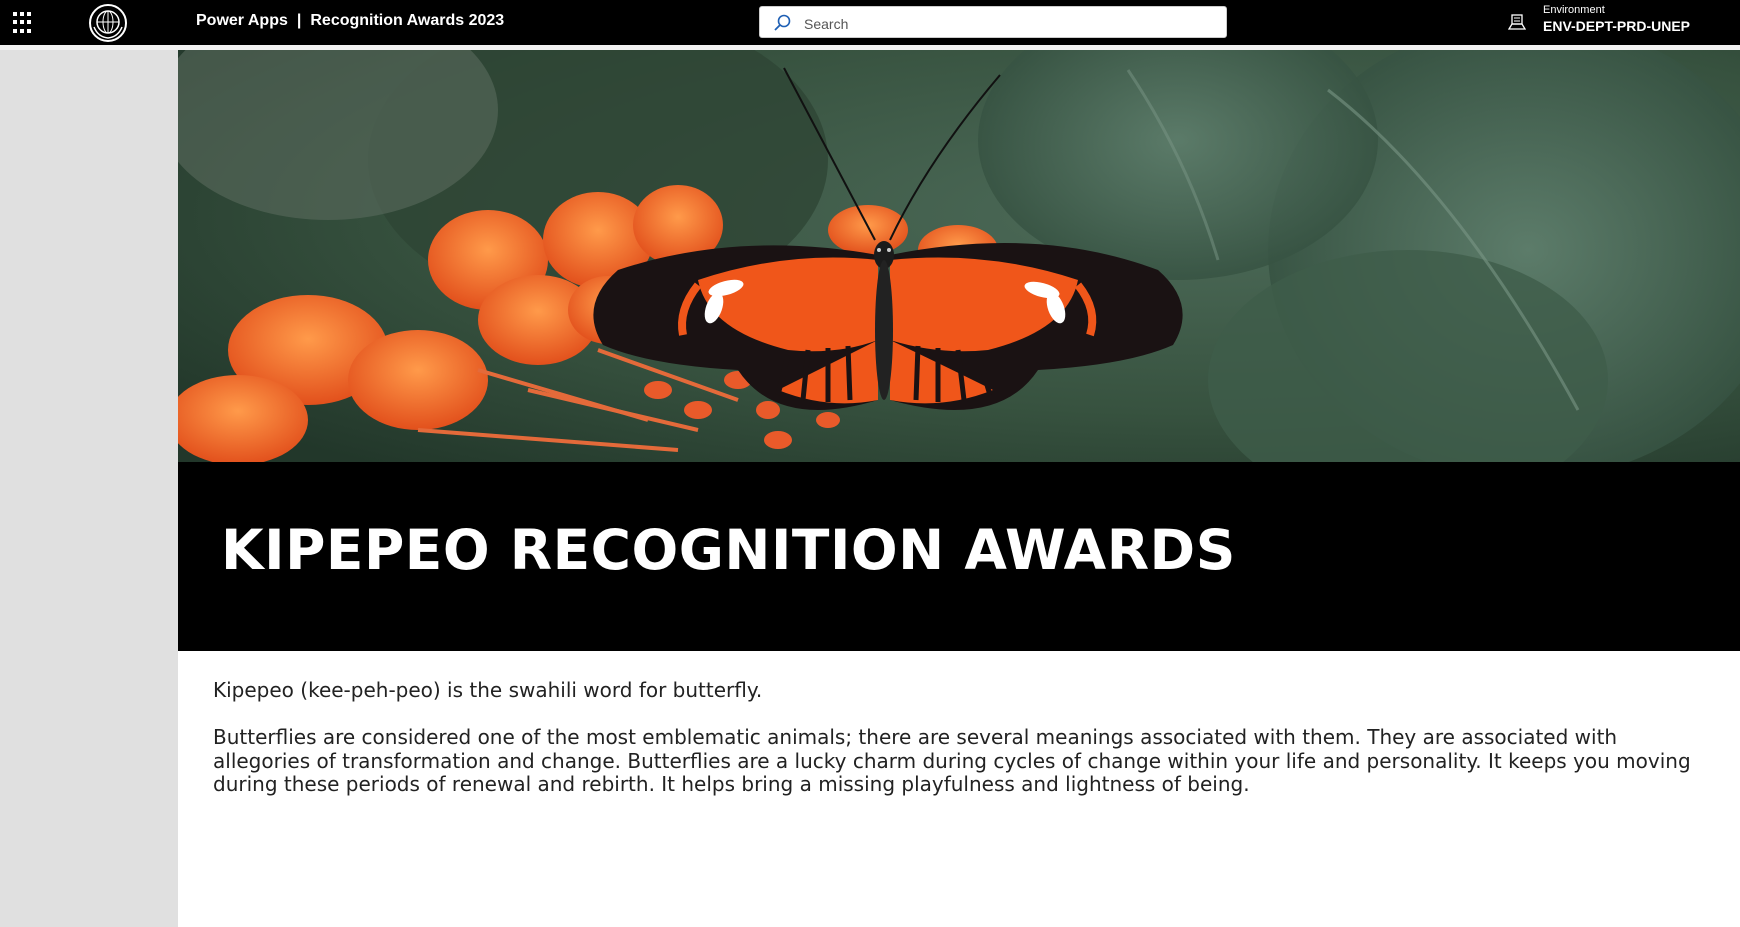 The width and height of the screenshot is (1740, 927). Describe the element at coordinates (24, 23) in the screenshot. I see `app-launcher-waffle-icon` at that location.